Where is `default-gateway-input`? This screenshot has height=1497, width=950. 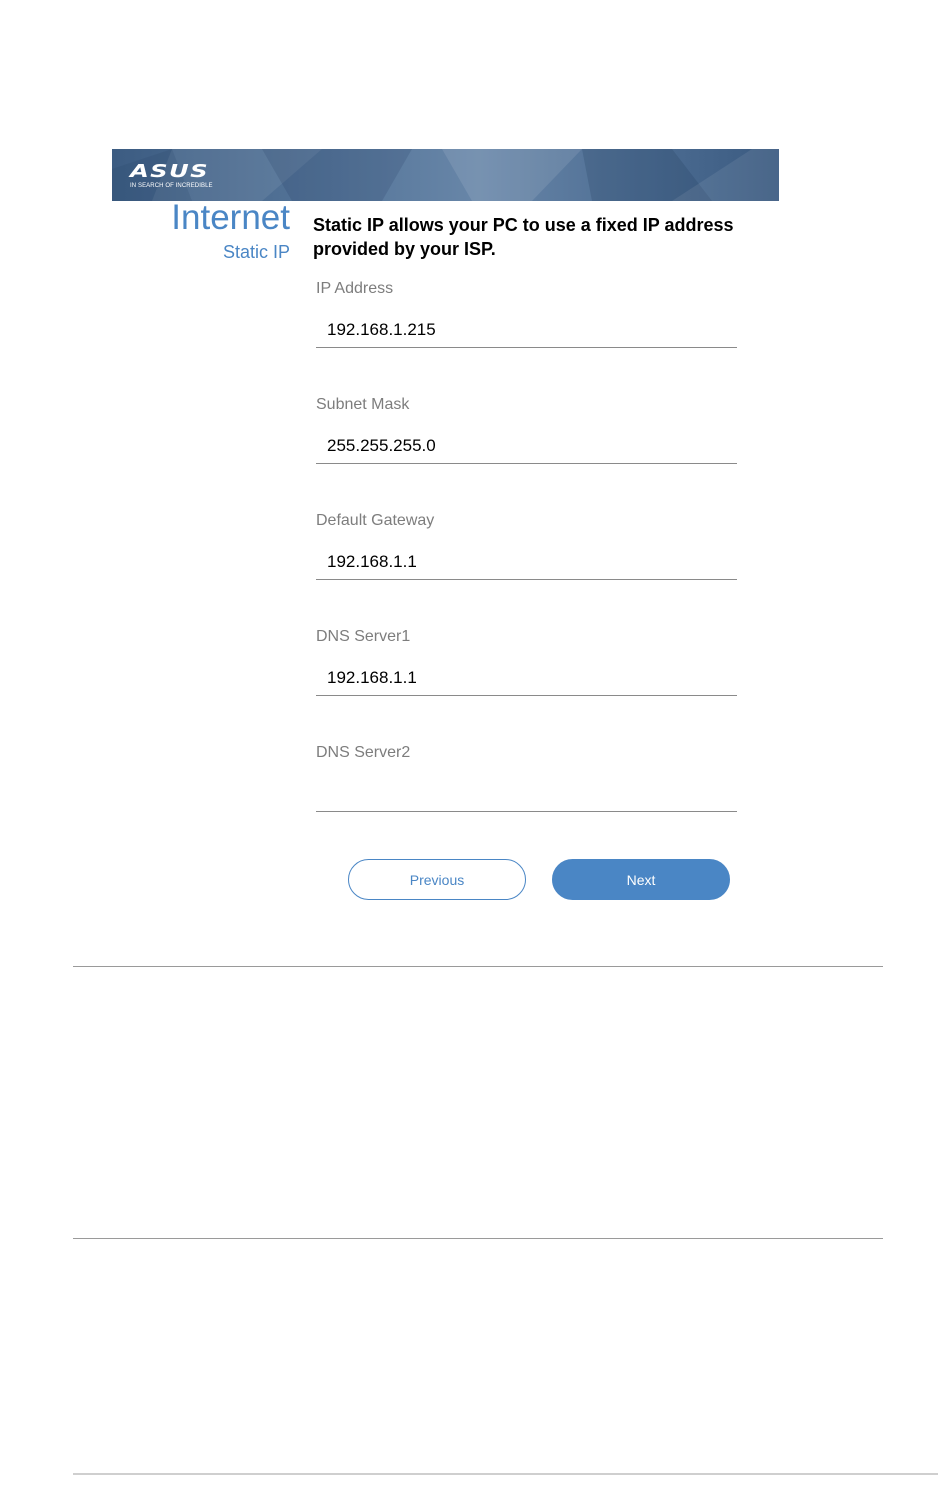
default-gateway-input is located at coordinates (526, 562).